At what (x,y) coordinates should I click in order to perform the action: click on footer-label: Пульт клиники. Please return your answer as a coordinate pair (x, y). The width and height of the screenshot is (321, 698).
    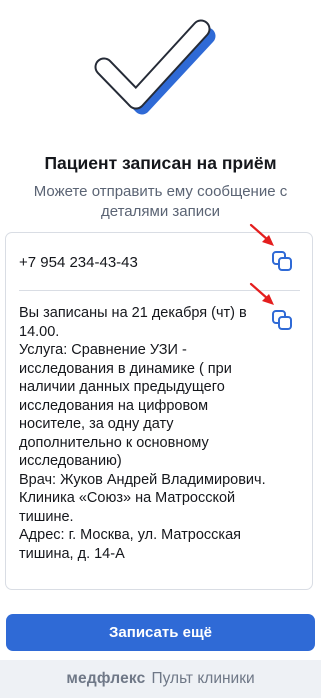
    Looking at the image, I should click on (203, 678).